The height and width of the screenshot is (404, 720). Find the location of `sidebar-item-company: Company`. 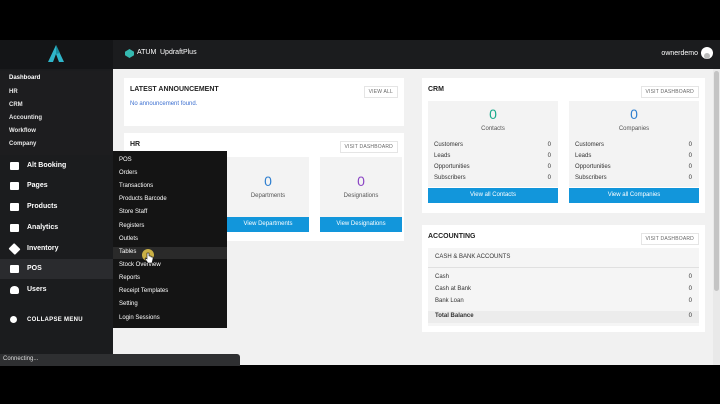

sidebar-item-company: Company is located at coordinates (22, 144).